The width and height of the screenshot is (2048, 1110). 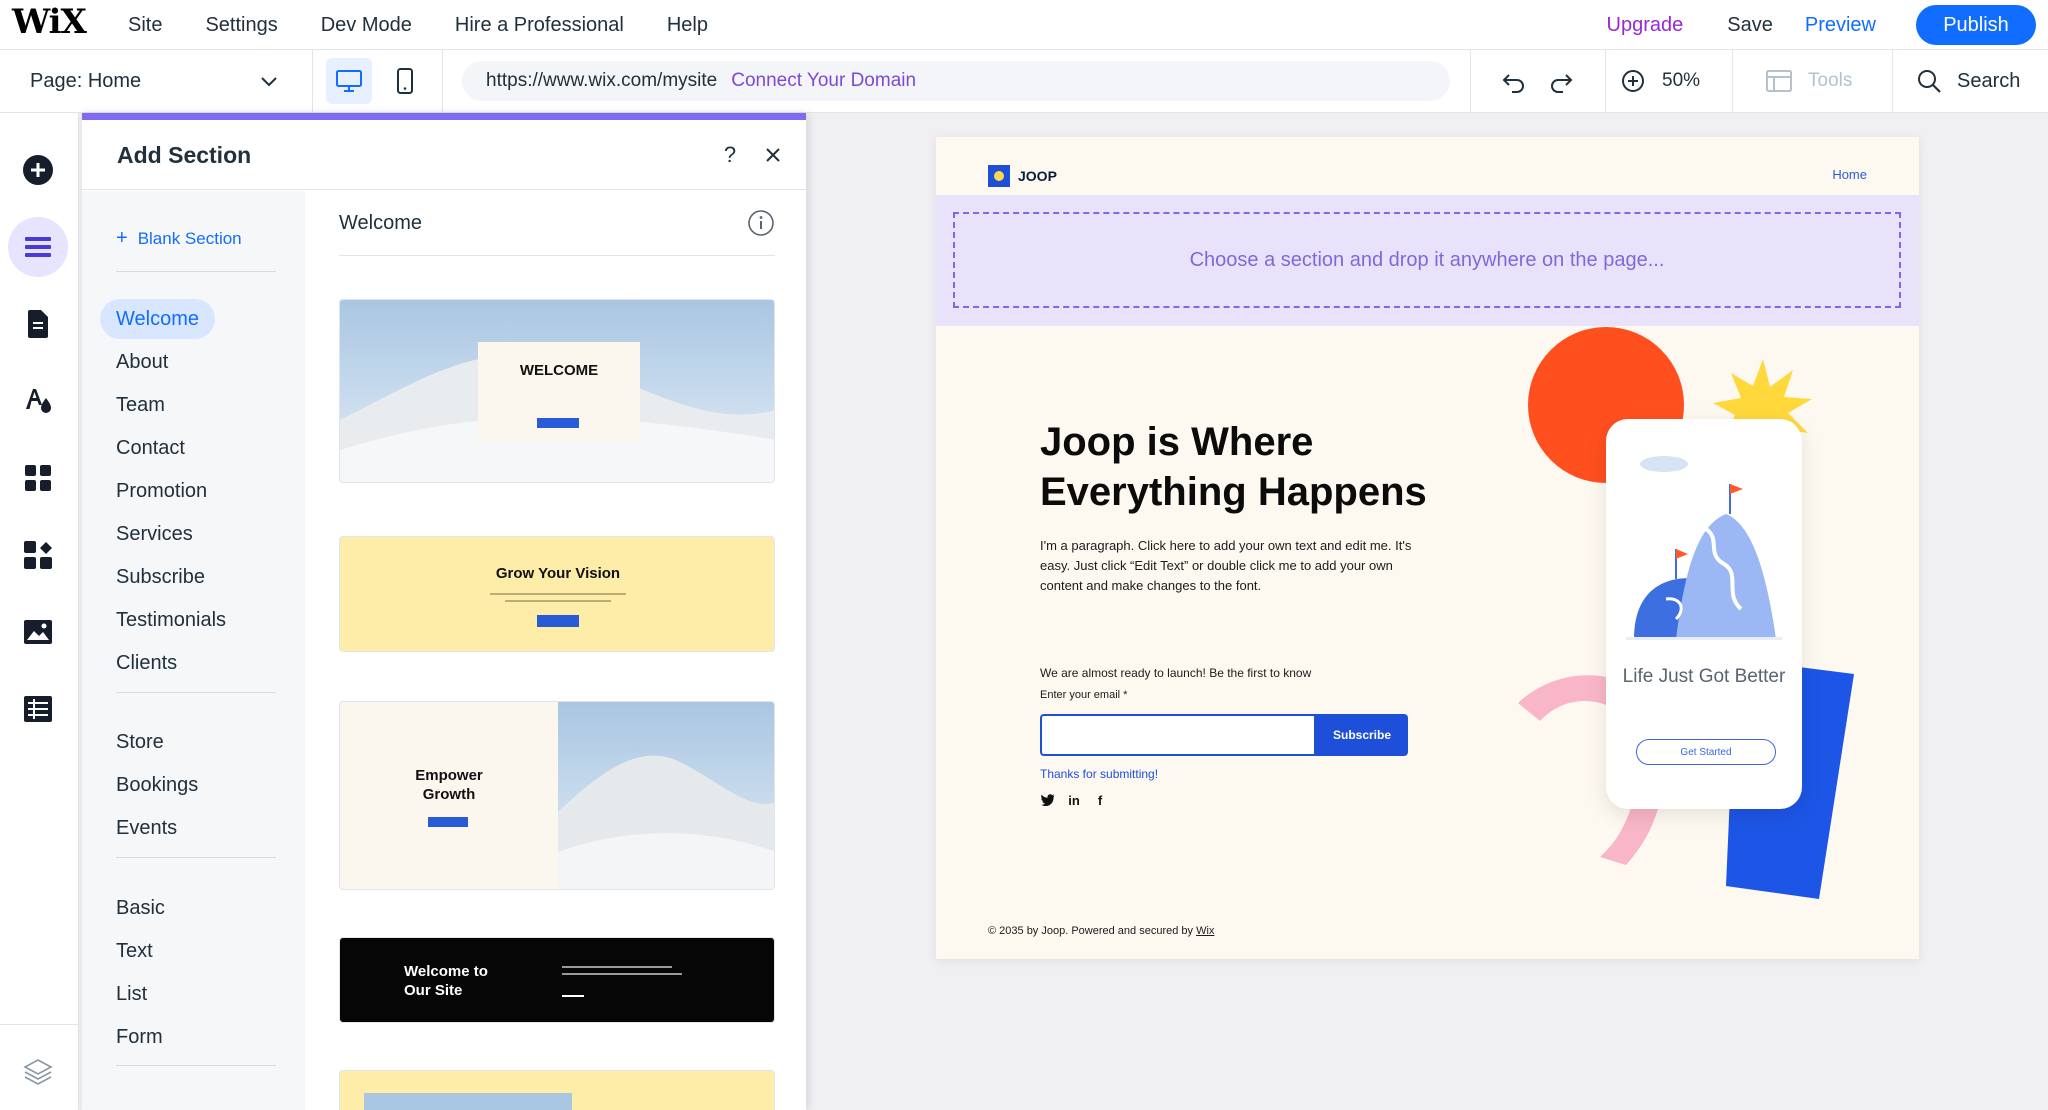 I want to click on category-services: Services, so click(x=154, y=534).